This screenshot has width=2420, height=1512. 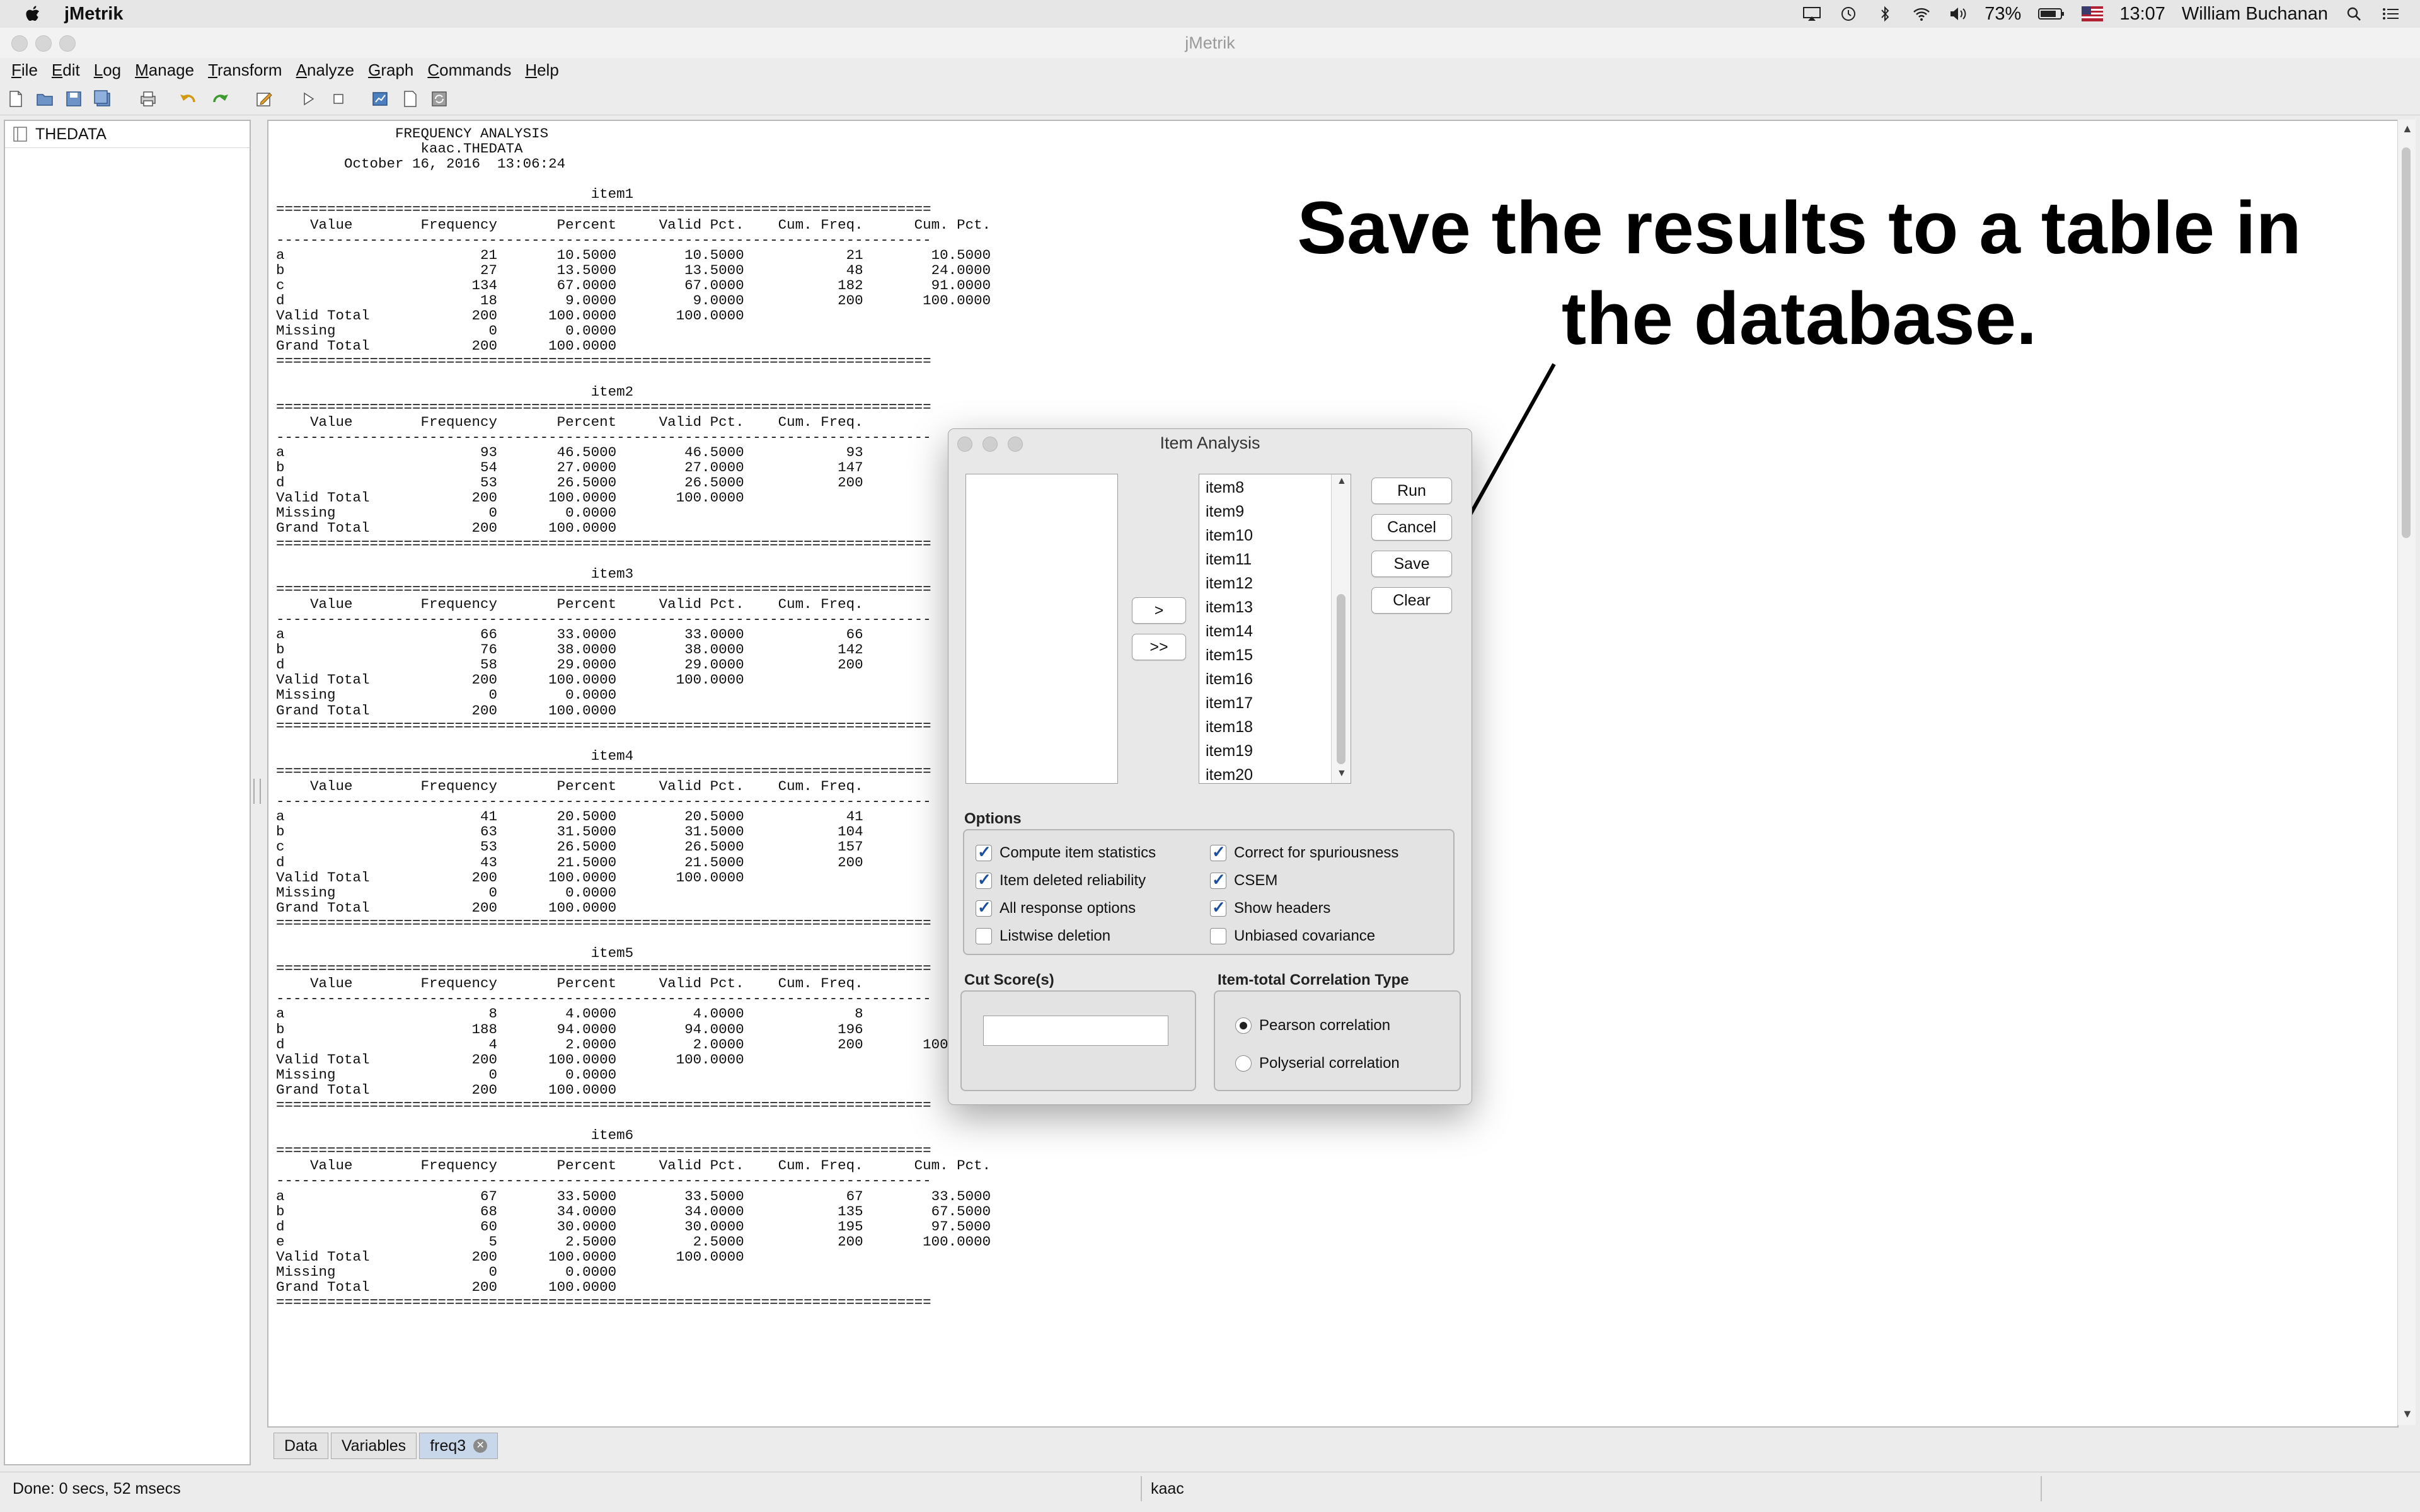 What do you see at coordinates (459, 1446) in the screenshot?
I see `tab-freq3: freq3 ✕` at bounding box center [459, 1446].